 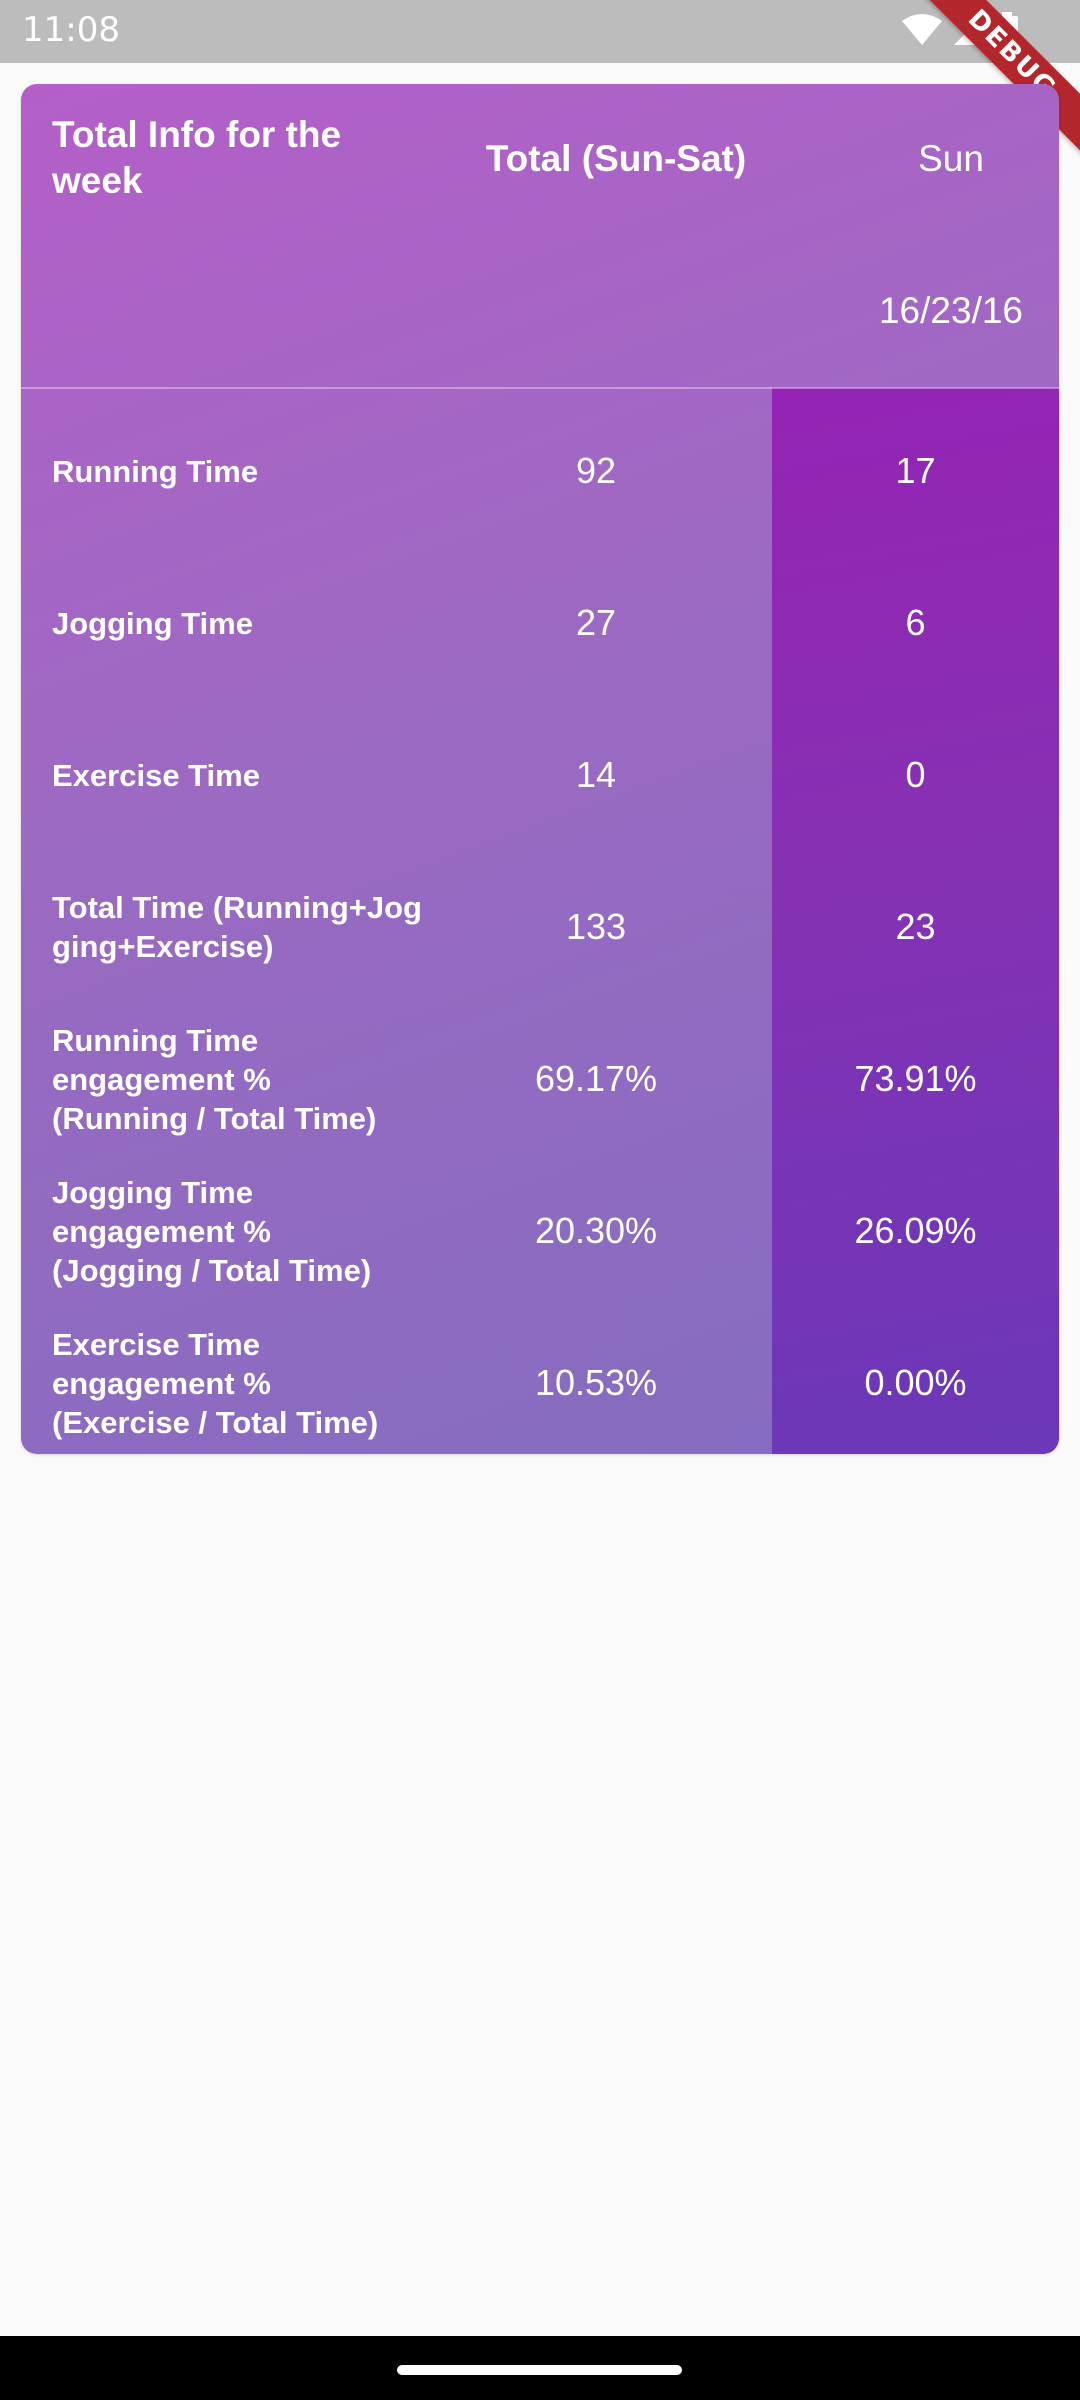 I want to click on row-total-value: 14, so click(x=596, y=774).